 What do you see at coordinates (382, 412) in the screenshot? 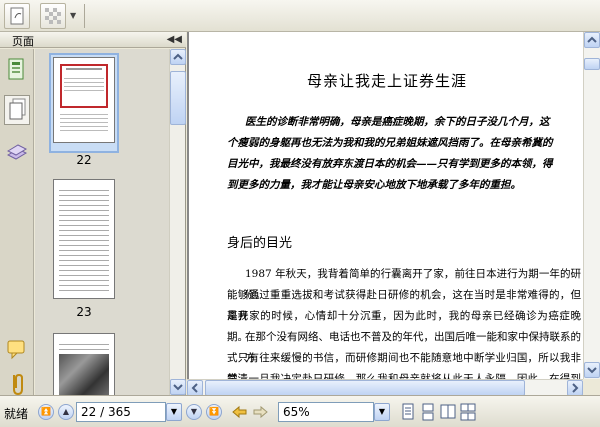
I see `zoom-dropdown-button: ▼` at bounding box center [382, 412].